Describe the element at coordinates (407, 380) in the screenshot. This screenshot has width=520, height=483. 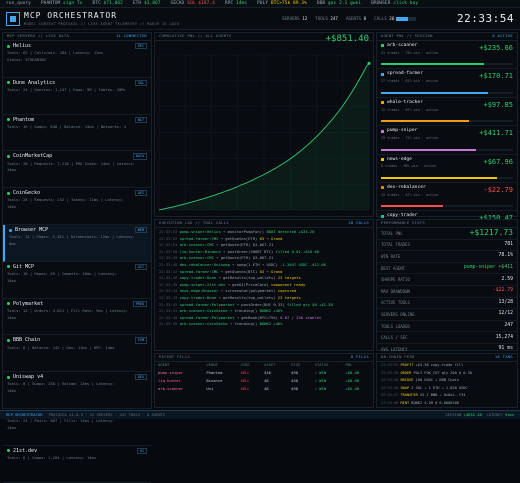
I see `onchain-type: BRIDGE` at that location.